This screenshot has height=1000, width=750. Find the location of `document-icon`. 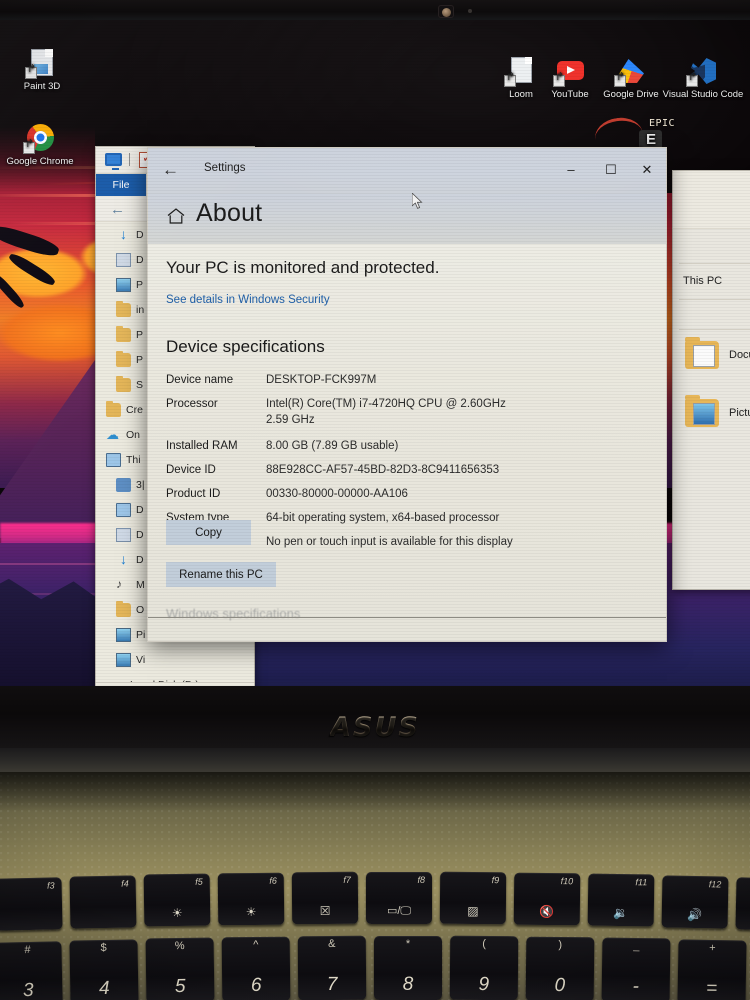

document-icon is located at coordinates (123, 259).